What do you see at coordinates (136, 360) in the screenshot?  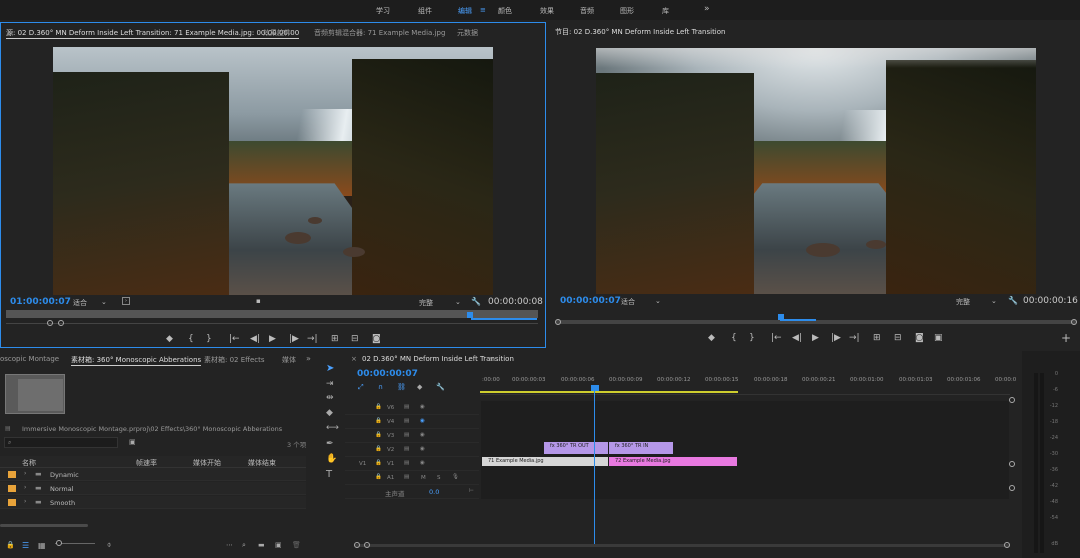 I see `tab-bin-abberations: 素材箱: 360° Monoscopic Abberations` at bounding box center [136, 360].